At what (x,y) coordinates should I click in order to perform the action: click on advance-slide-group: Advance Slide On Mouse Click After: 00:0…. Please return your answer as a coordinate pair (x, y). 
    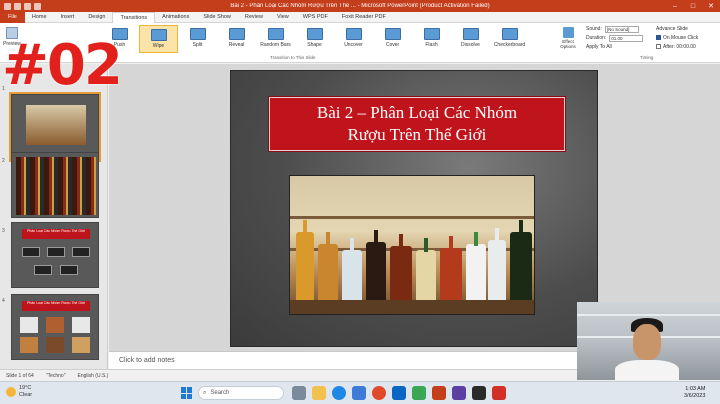
    Looking at the image, I should click on (677, 38).